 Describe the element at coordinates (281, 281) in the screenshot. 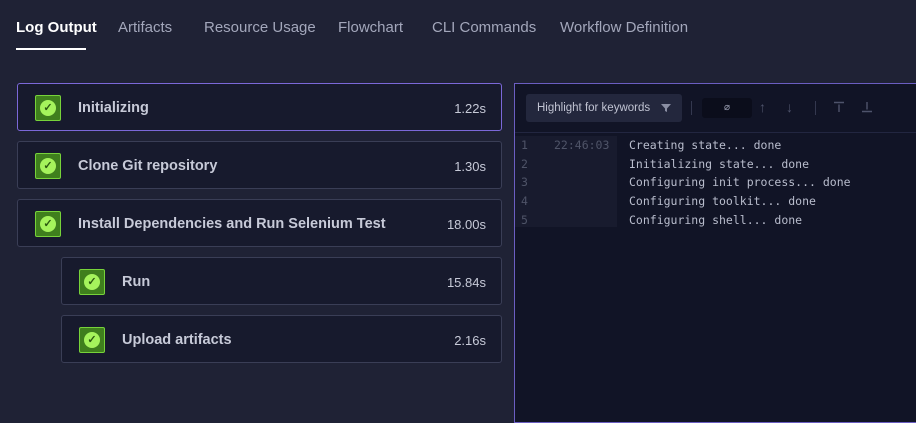

I see `substep-run: ✓ Run 15.84s` at that location.